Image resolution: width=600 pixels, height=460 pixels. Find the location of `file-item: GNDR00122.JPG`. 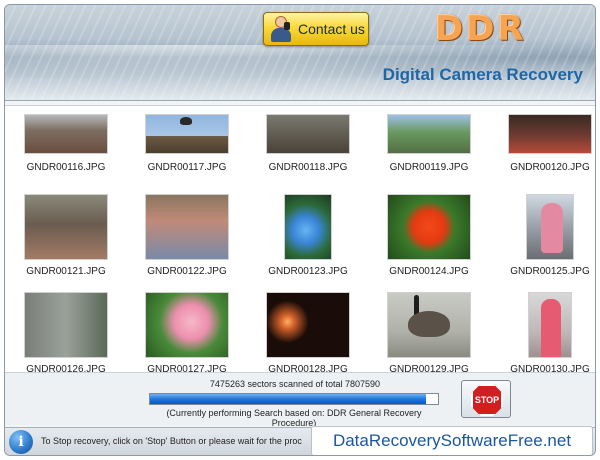

file-item: GNDR00122.JPG is located at coordinates (187, 239).